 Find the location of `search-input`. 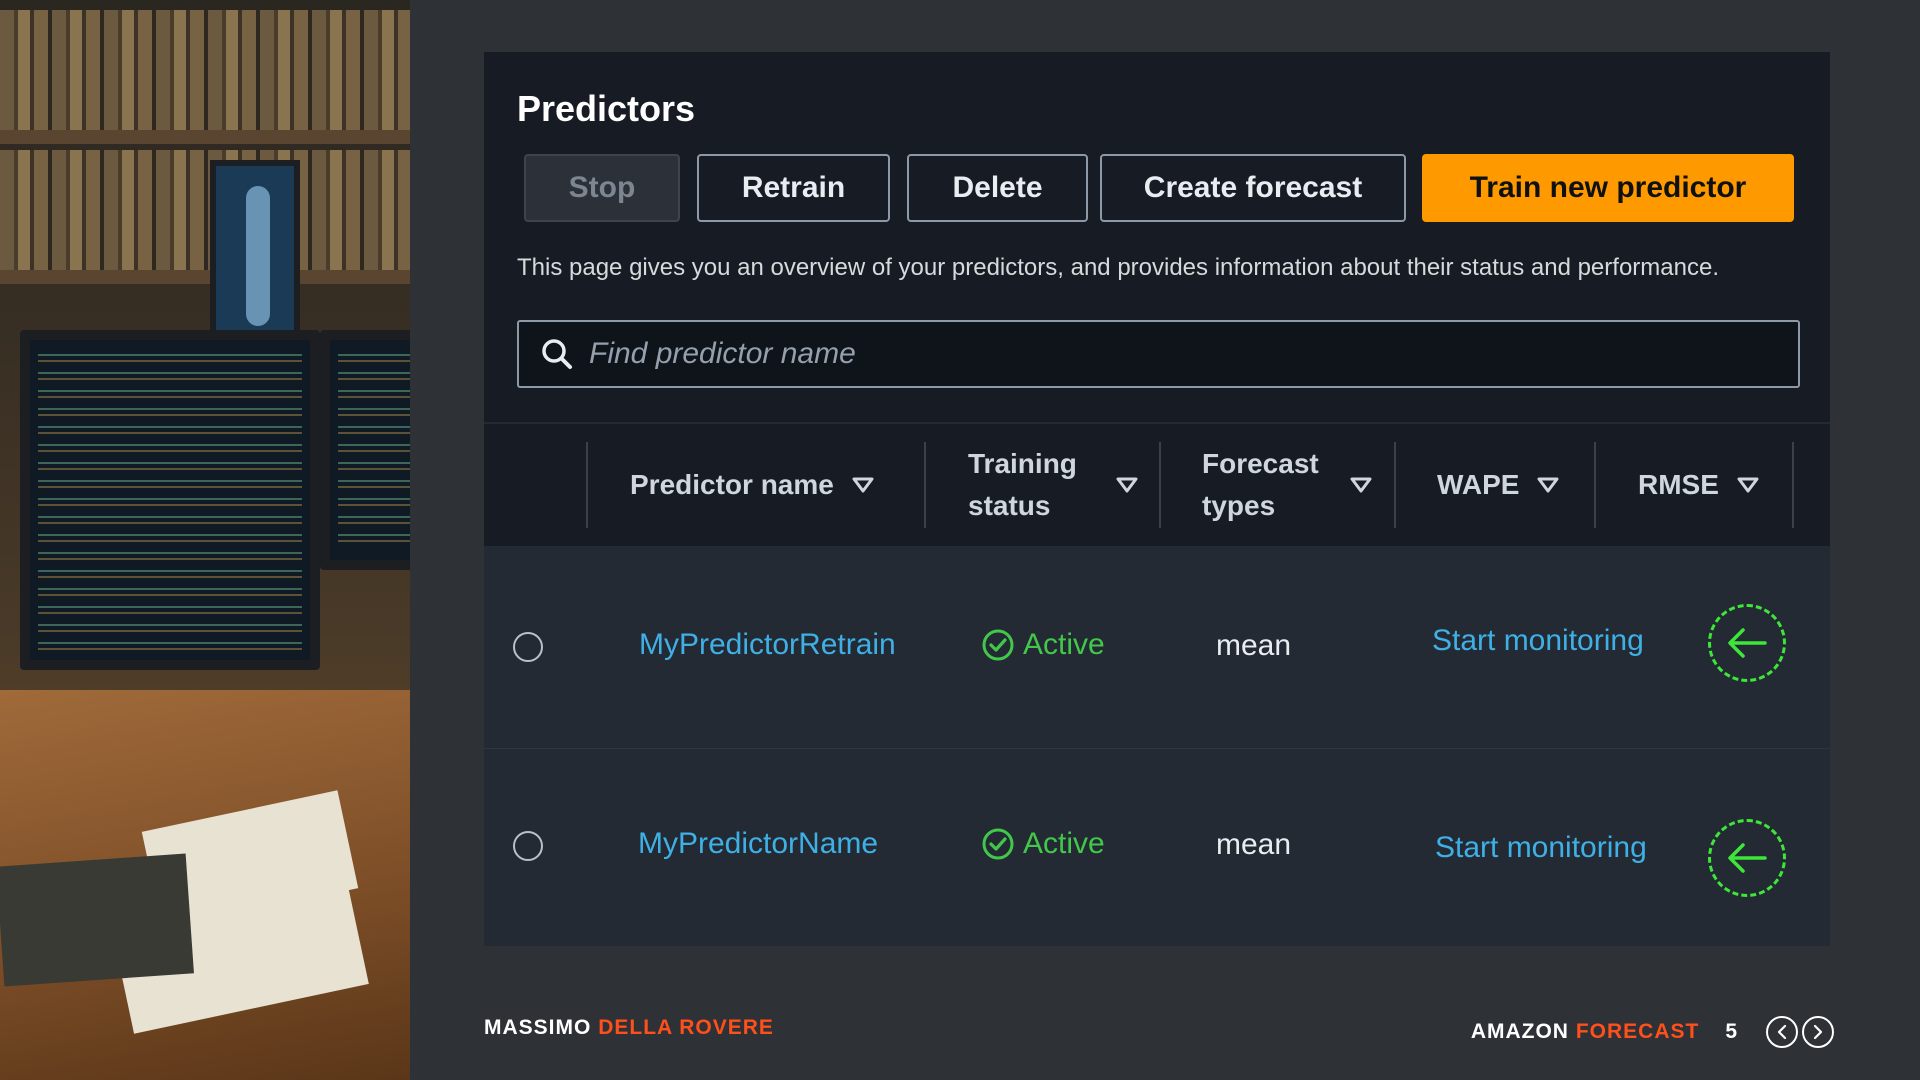

search-input is located at coordinates (1193, 354).